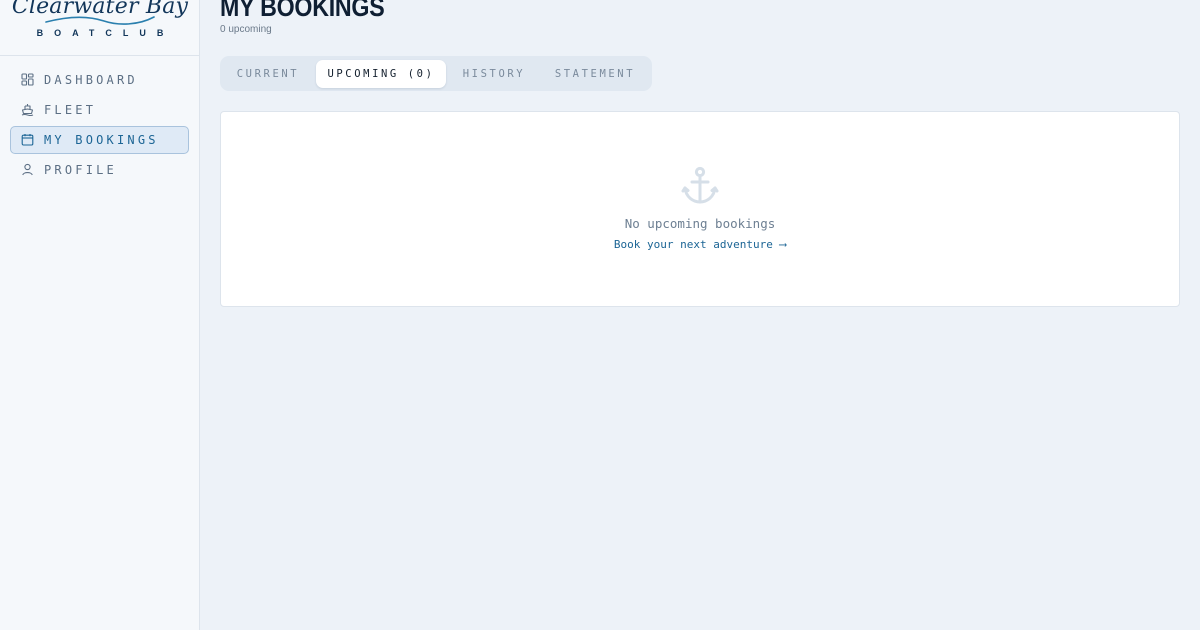 This screenshot has width=1200, height=630. I want to click on sidebar-item-fleet: FLEET, so click(99, 110).